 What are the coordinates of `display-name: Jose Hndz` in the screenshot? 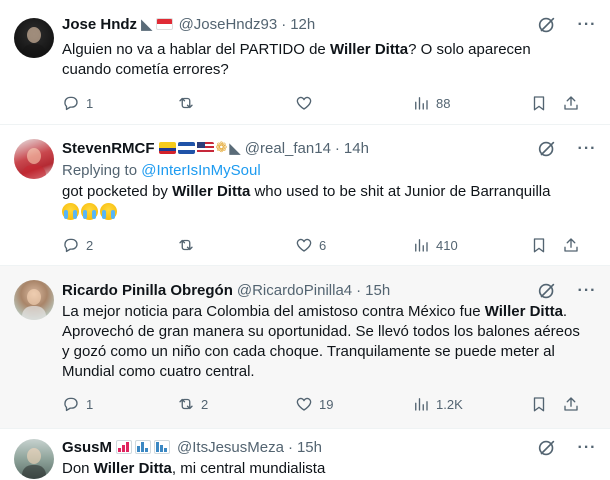 It's located at (99, 24).